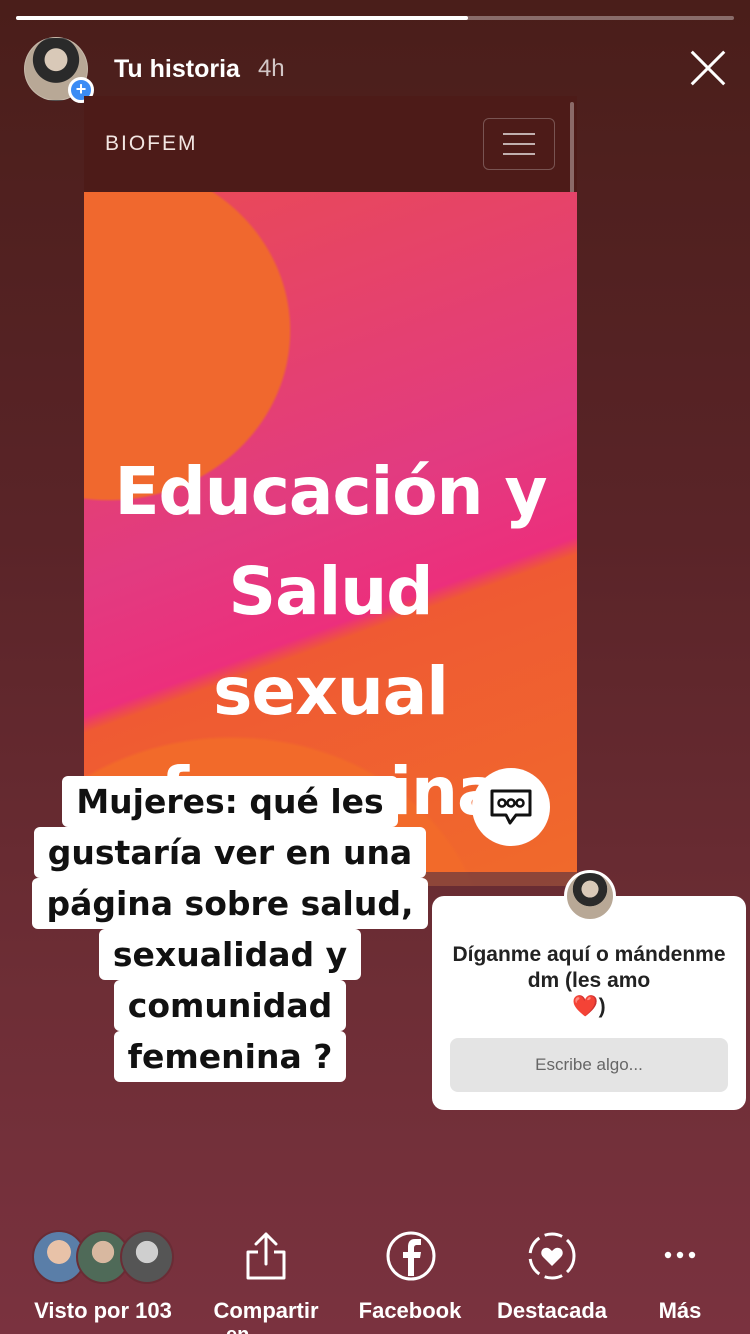 The image size is (750, 1334). What do you see at coordinates (151, 143) in the screenshot?
I see `site-brand: BIOFEM` at bounding box center [151, 143].